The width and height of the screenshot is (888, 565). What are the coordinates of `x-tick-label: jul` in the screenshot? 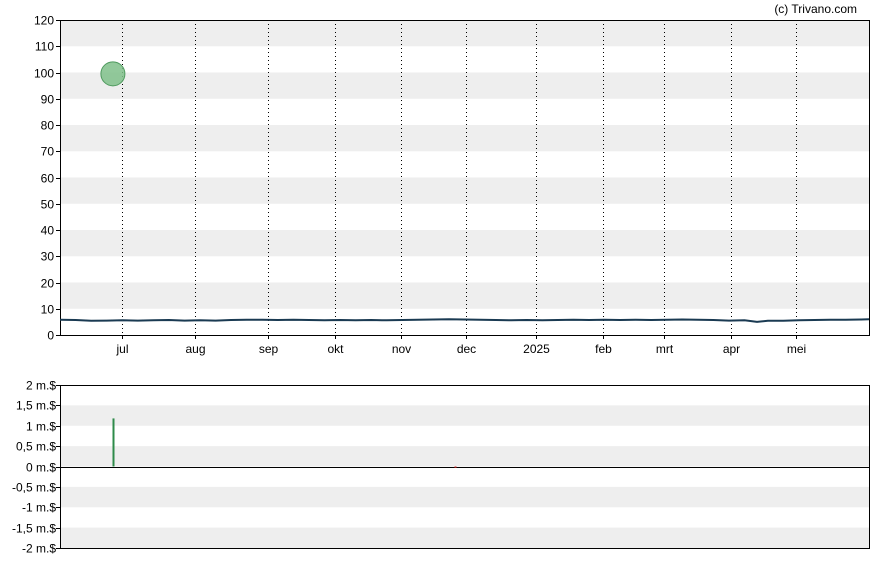 It's located at (121, 349).